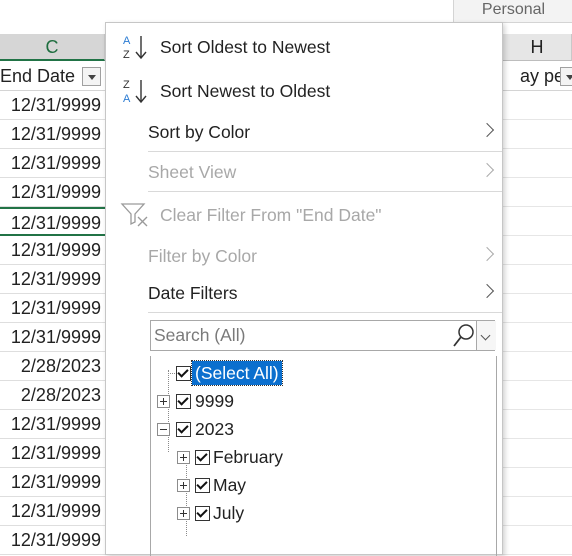  I want to click on sort-ascending-icon: A Z, so click(135, 48).